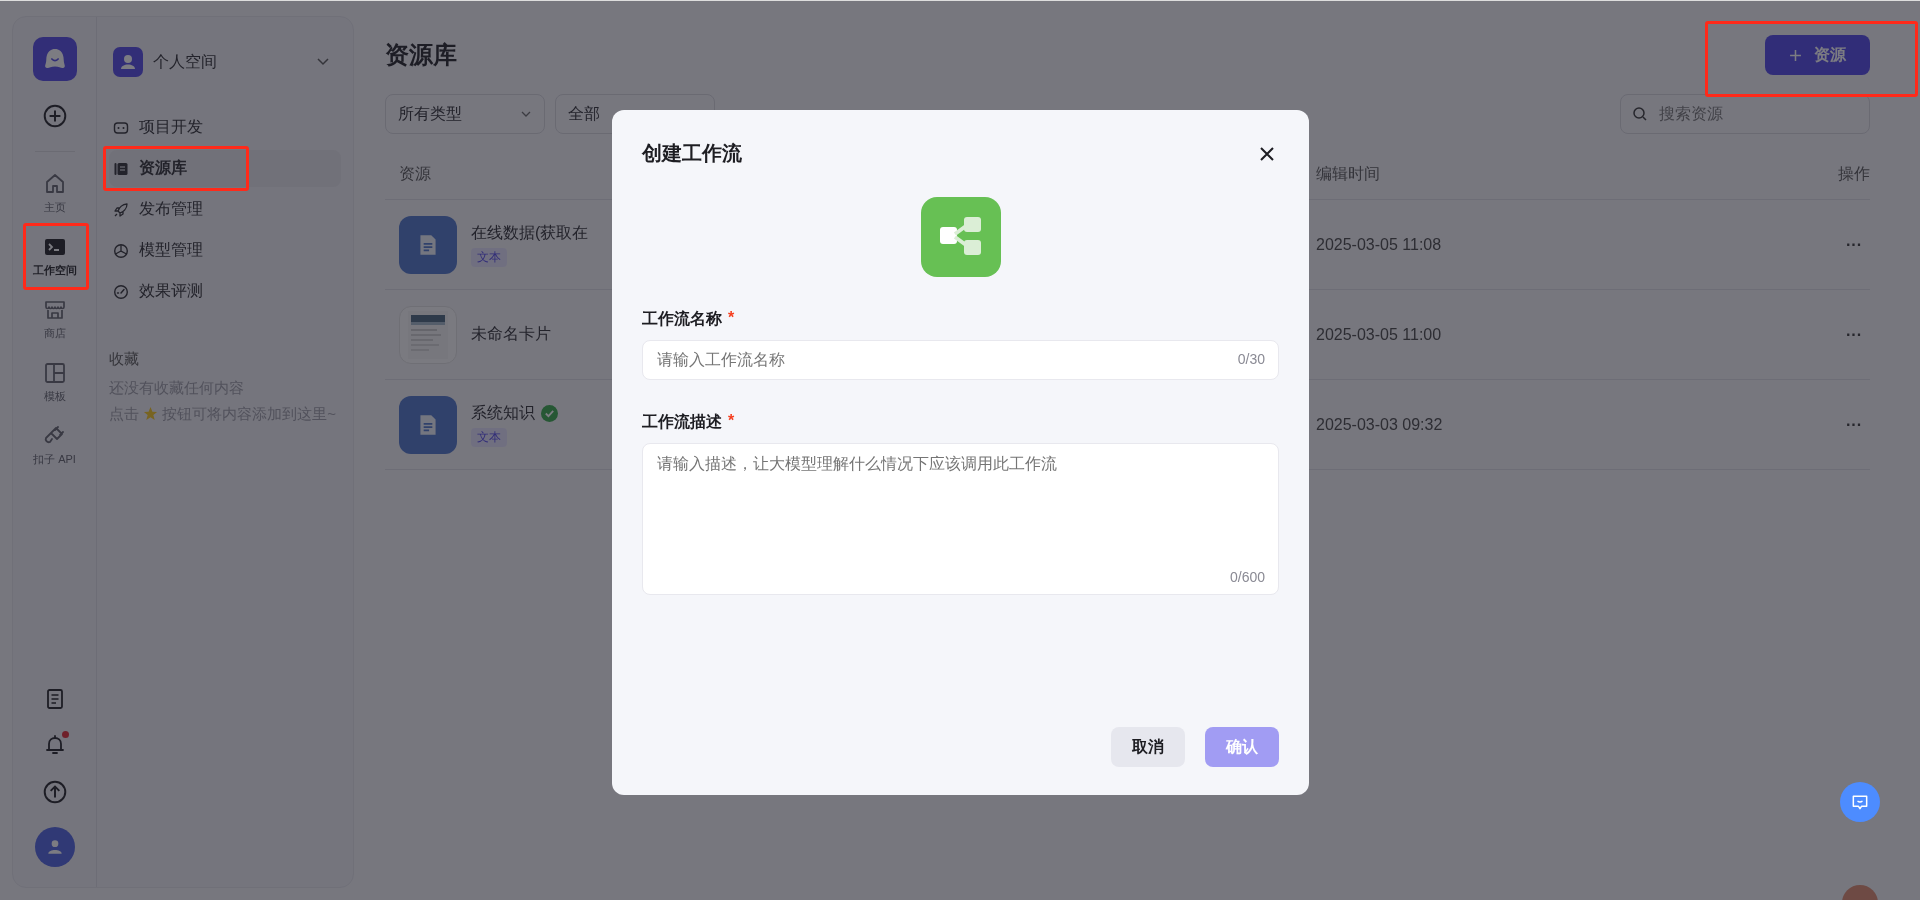  Describe the element at coordinates (1379, 244) in the screenshot. I see `table-cell-text: 2025-03-05 11:08` at that location.